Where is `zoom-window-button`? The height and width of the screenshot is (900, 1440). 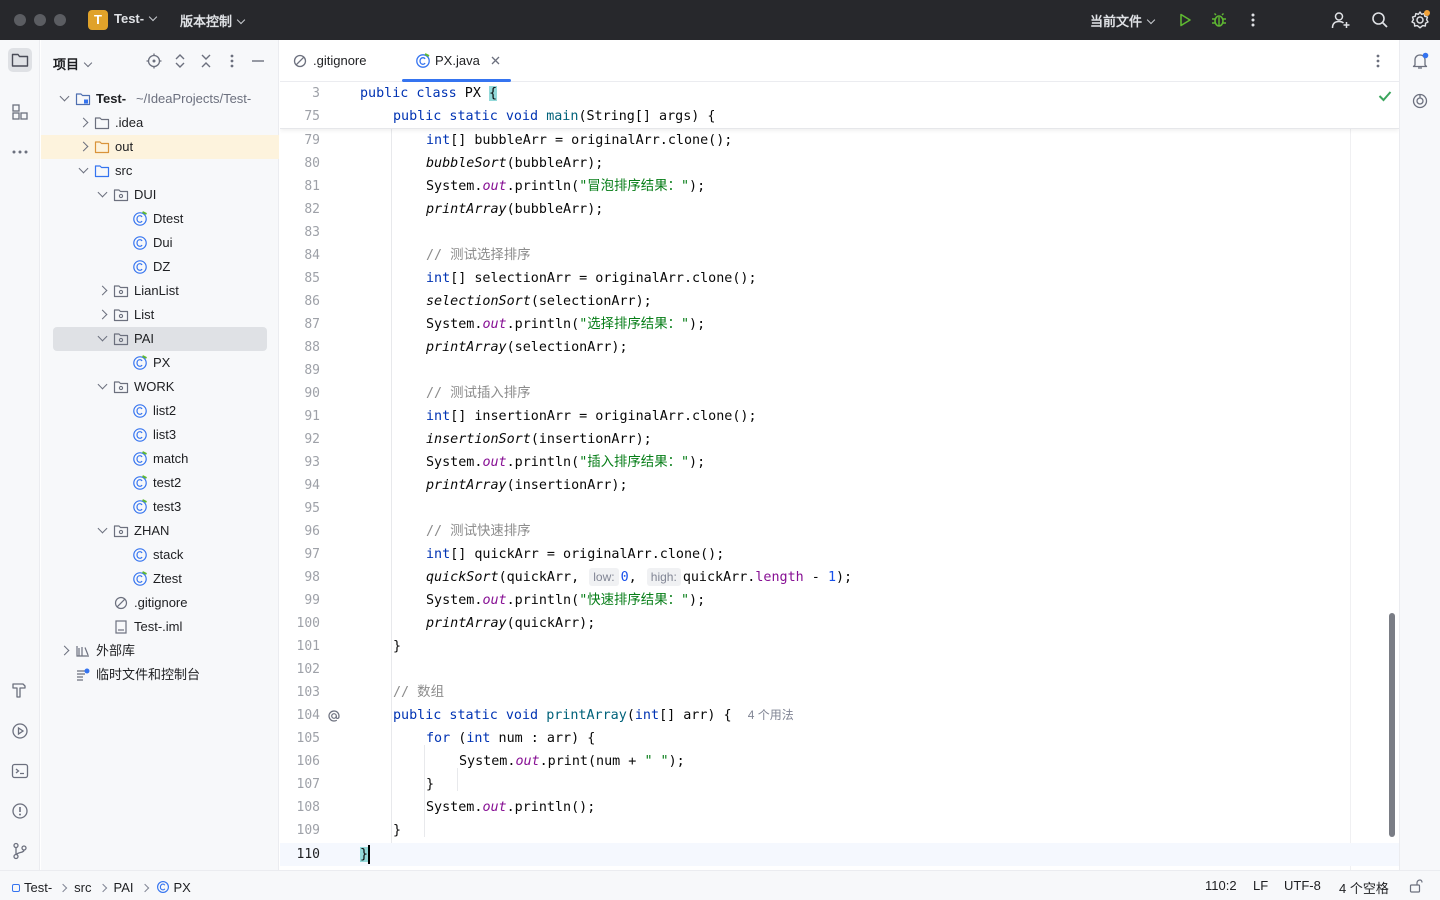
zoom-window-button is located at coordinates (60, 20).